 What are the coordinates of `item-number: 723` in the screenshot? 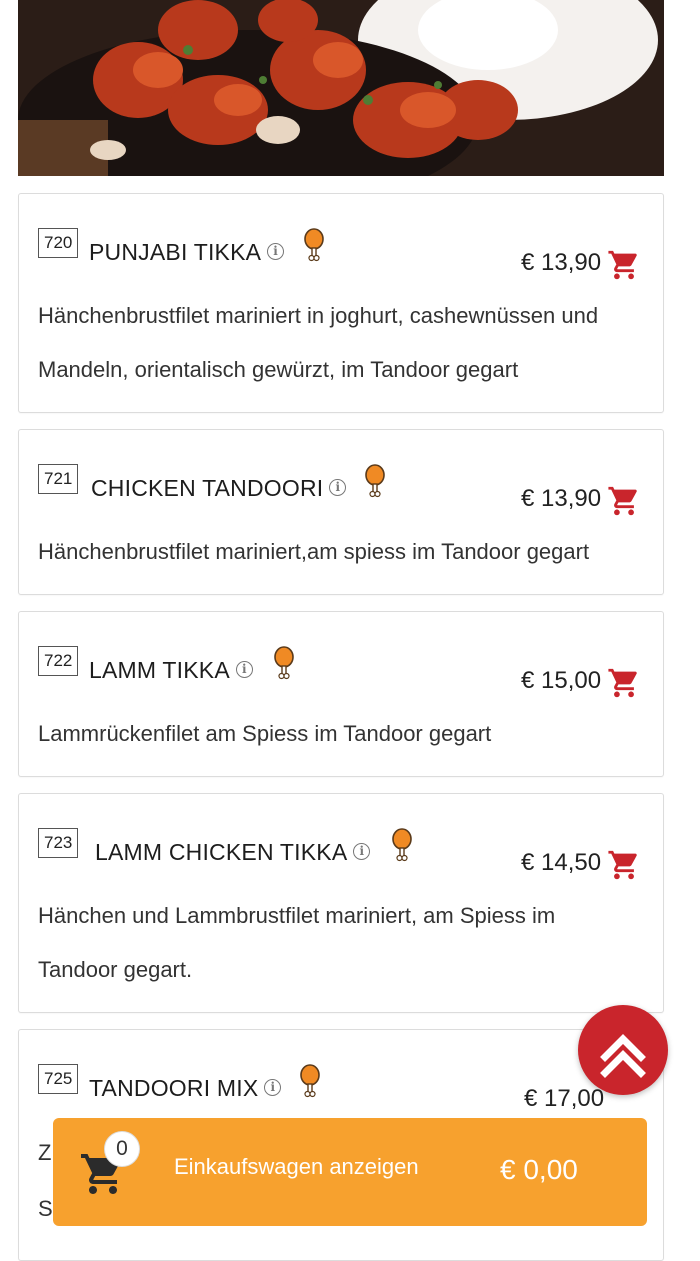 It's located at (58, 843).